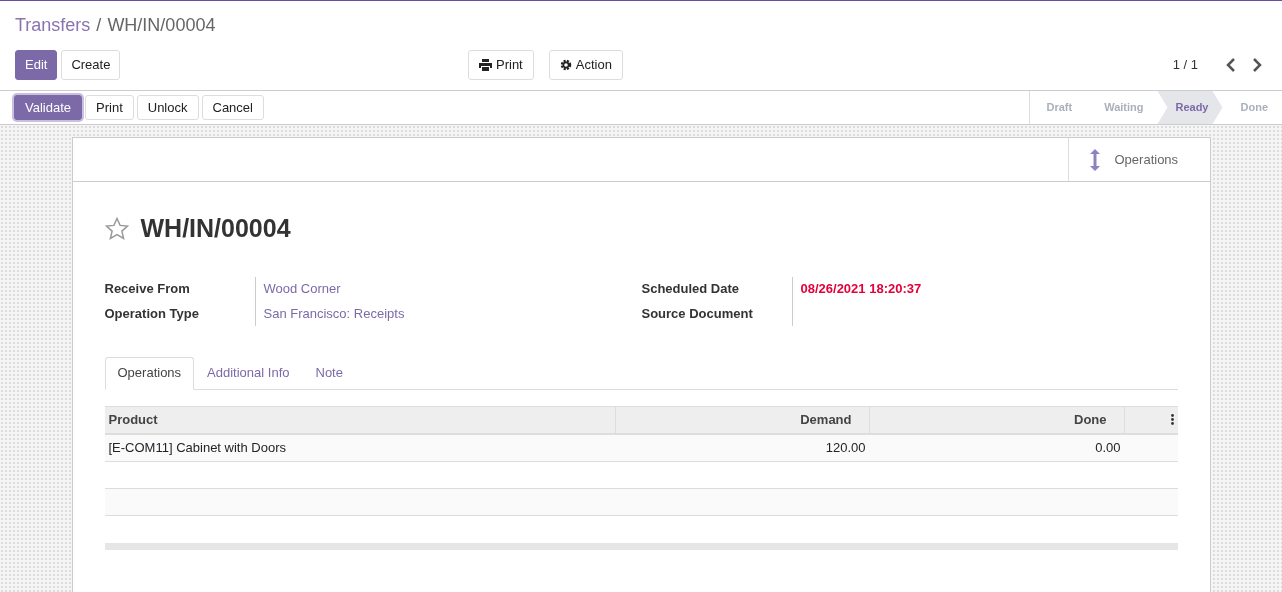 The height and width of the screenshot is (592, 1282). Describe the element at coordinates (53, 25) in the screenshot. I see `breadcrumb-link: Transfers` at that location.